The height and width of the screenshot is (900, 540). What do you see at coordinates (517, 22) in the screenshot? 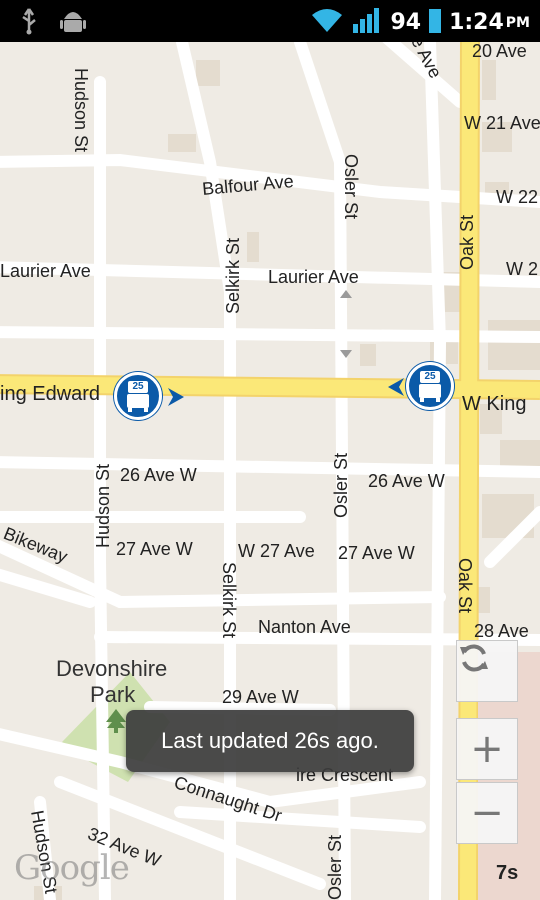
I see `clock-ampm: PM` at bounding box center [517, 22].